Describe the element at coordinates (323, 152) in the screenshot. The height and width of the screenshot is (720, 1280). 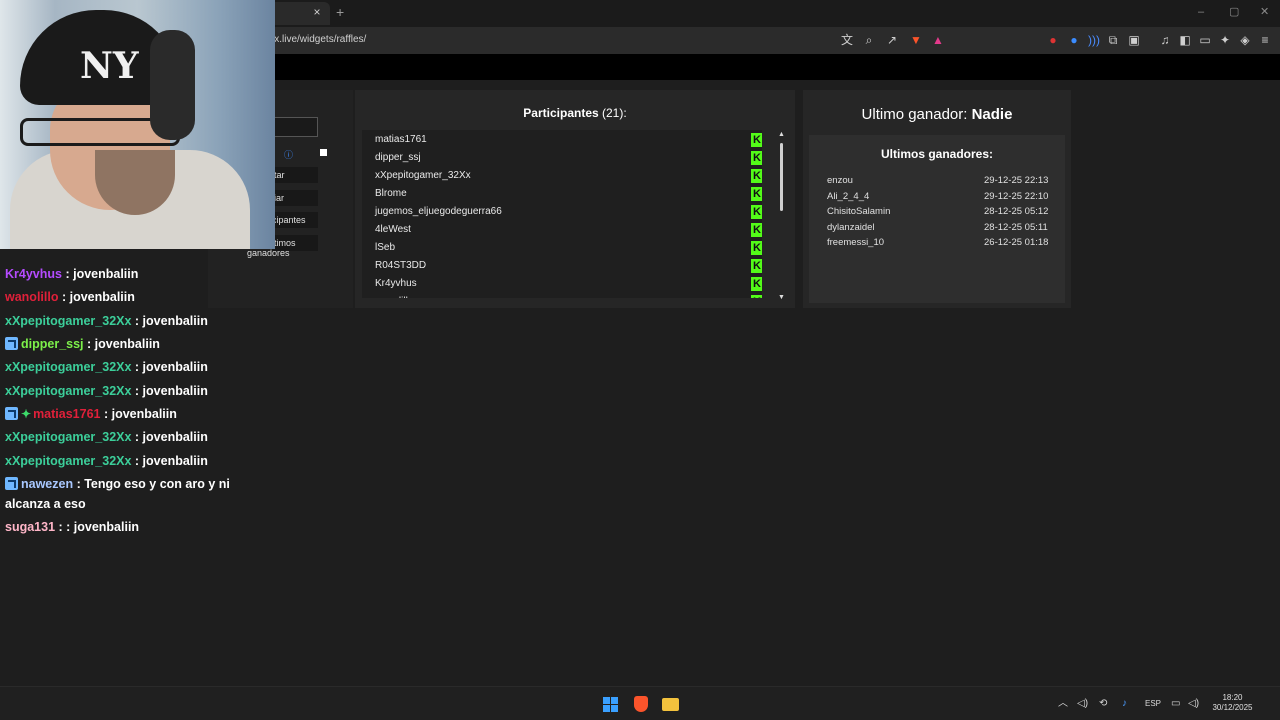
I see `option-checkbox` at that location.